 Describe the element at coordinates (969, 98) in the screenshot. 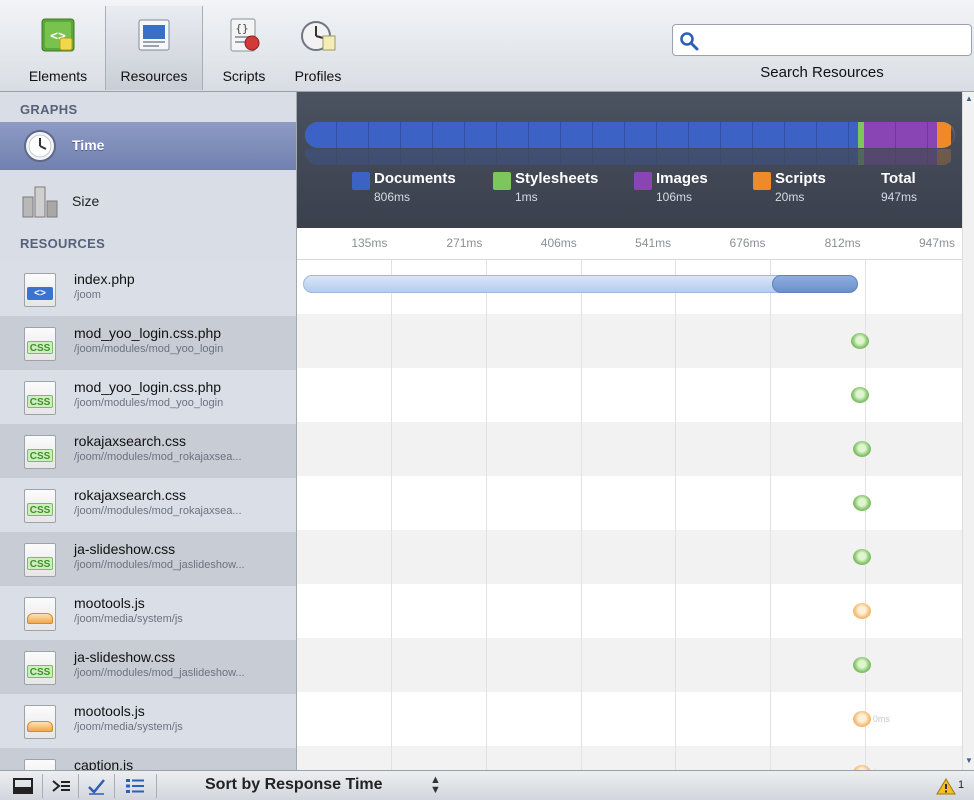

I see `scroll-up-arrow-icon: ▲` at that location.